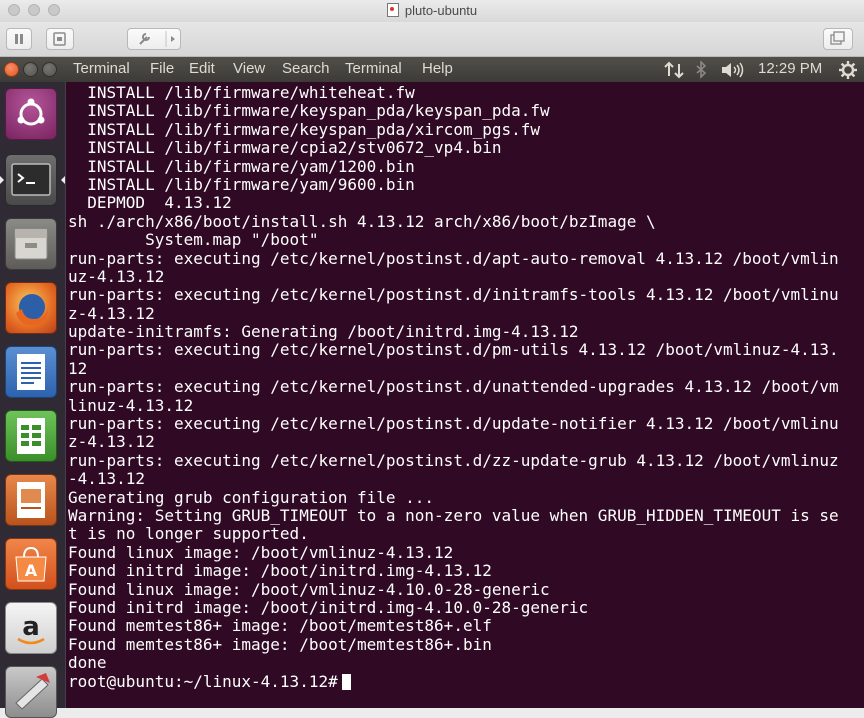 Image resolution: width=864 pixels, height=718 pixels. Describe the element at coordinates (116, 276) in the screenshot. I see `terminal-line: uz-4.13.12` at that location.